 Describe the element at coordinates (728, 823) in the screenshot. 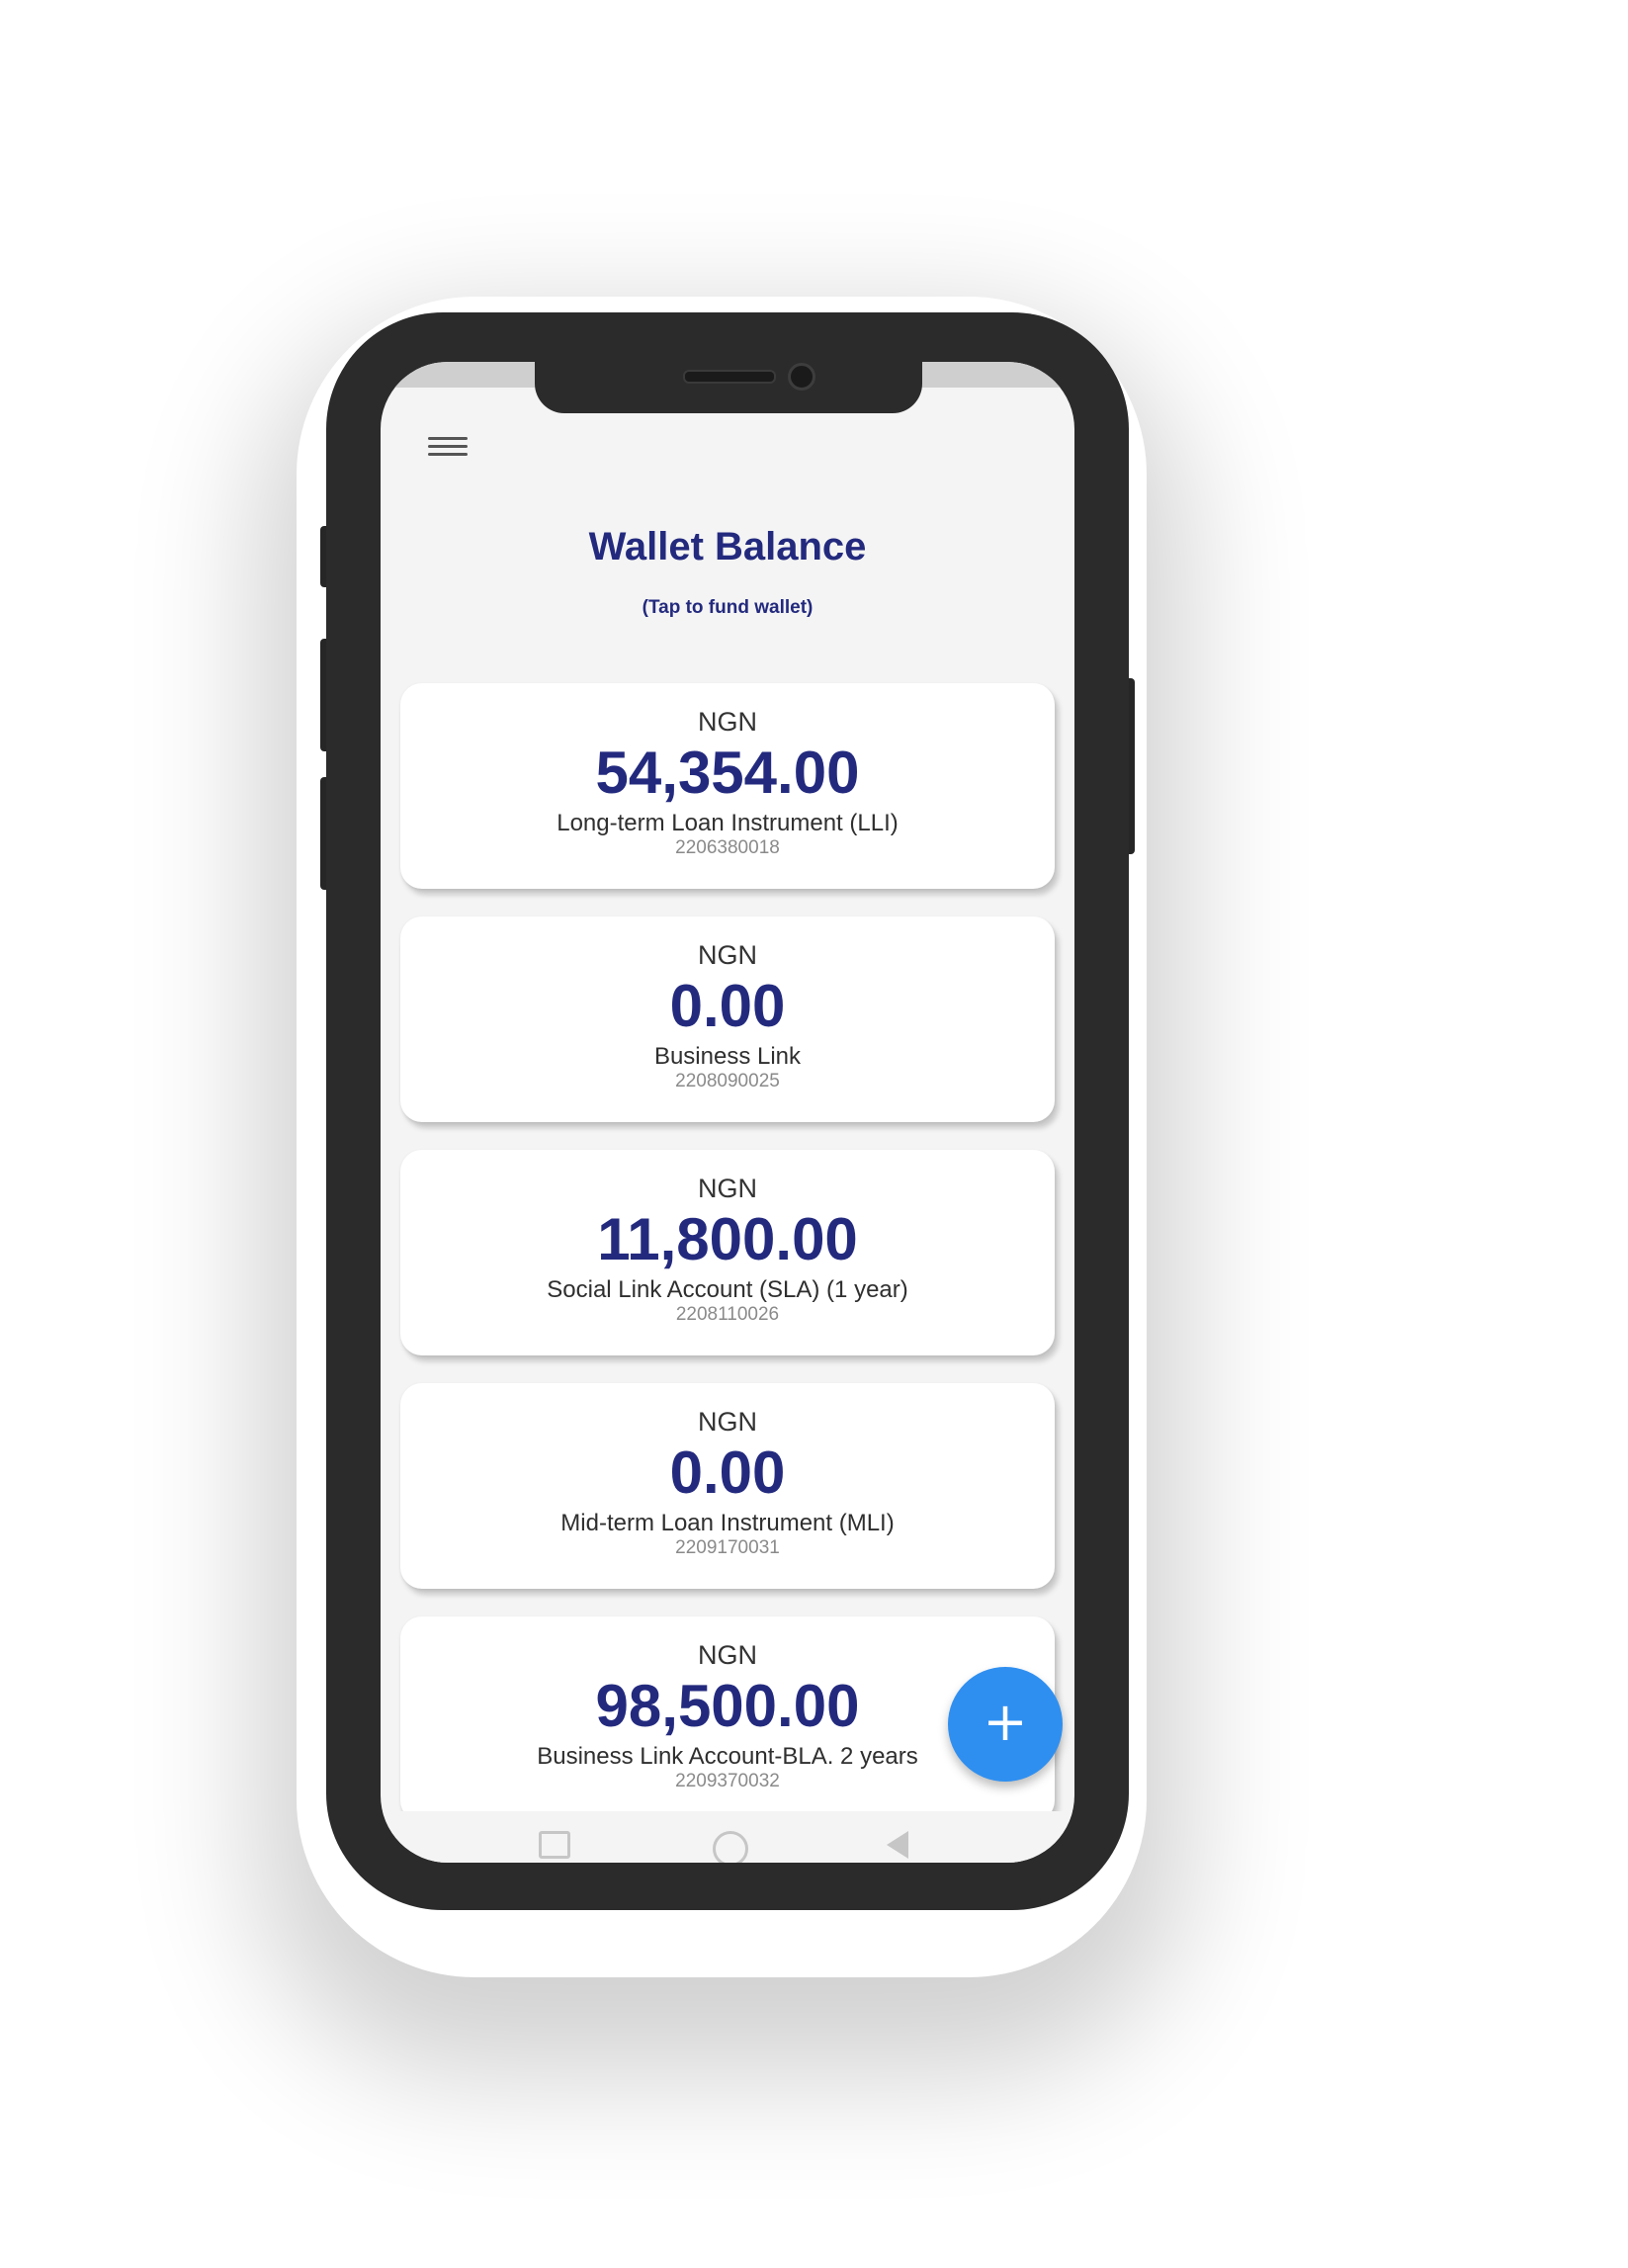

I see `wallet-name: Long-term Loan Instrument (LLI)` at that location.